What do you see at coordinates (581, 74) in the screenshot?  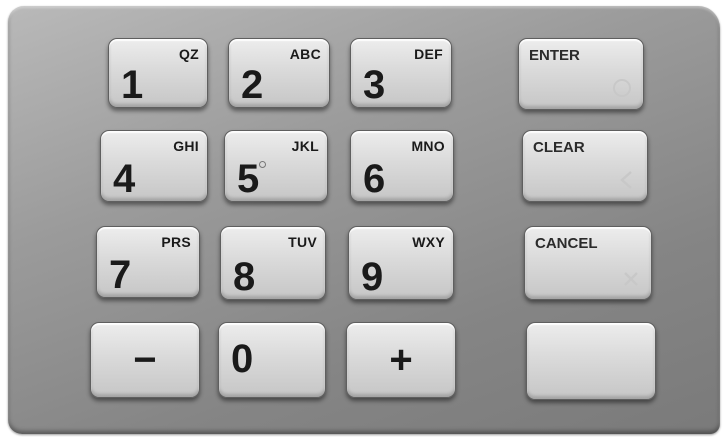 I see `enter-key: ENTER` at bounding box center [581, 74].